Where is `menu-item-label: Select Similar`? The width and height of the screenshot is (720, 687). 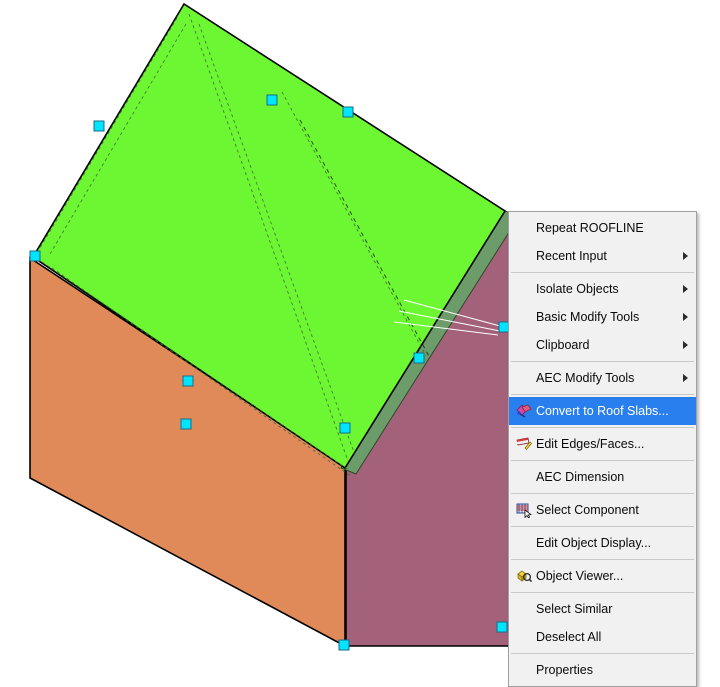
menu-item-label: Select Similar is located at coordinates (574, 609).